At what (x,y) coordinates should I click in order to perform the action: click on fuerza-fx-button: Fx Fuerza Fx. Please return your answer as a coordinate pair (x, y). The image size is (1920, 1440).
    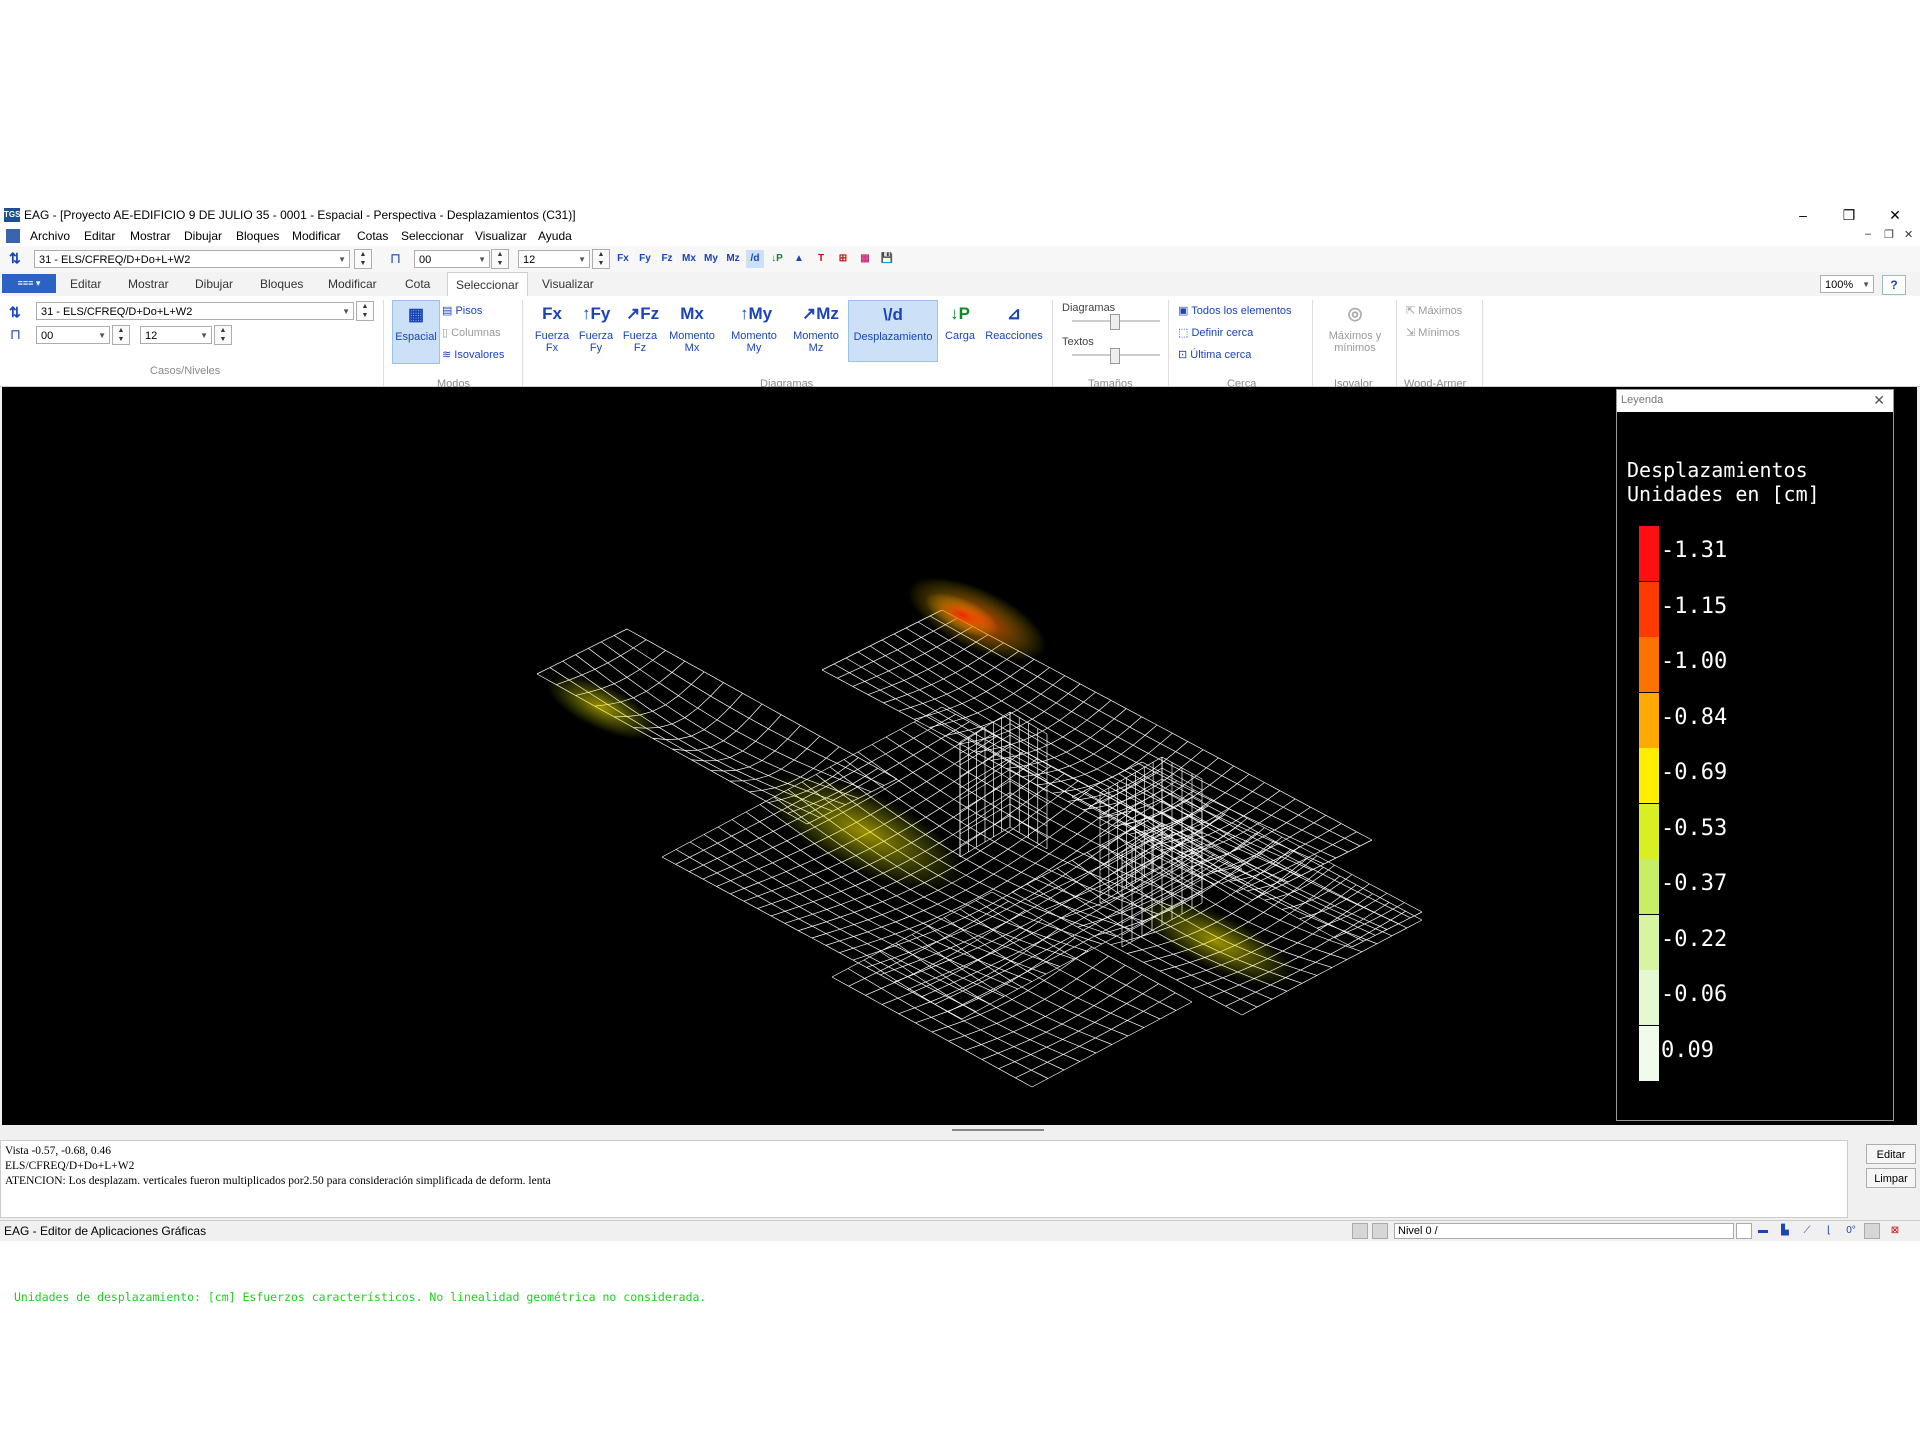
    Looking at the image, I should click on (552, 327).